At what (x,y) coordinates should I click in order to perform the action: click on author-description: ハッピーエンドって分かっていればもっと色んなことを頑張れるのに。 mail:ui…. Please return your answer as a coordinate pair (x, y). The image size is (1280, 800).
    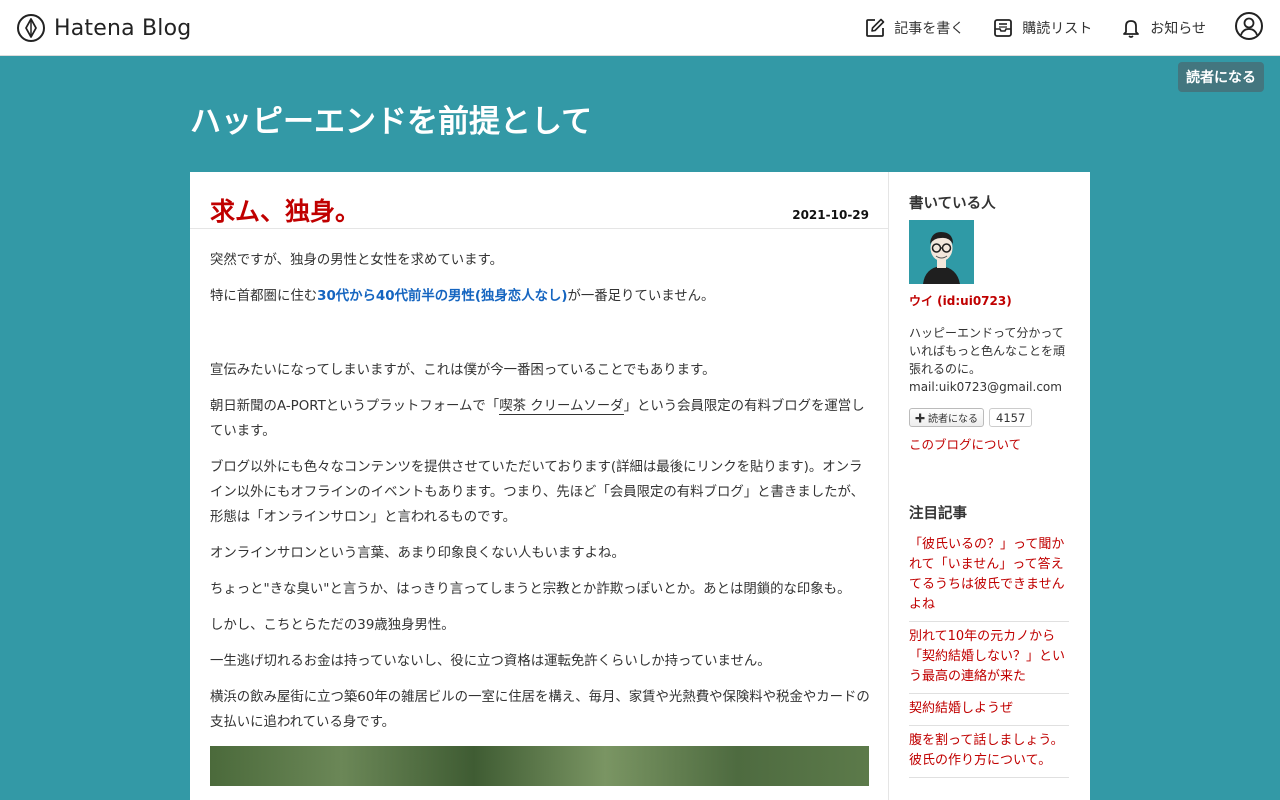
    Looking at the image, I should click on (990, 360).